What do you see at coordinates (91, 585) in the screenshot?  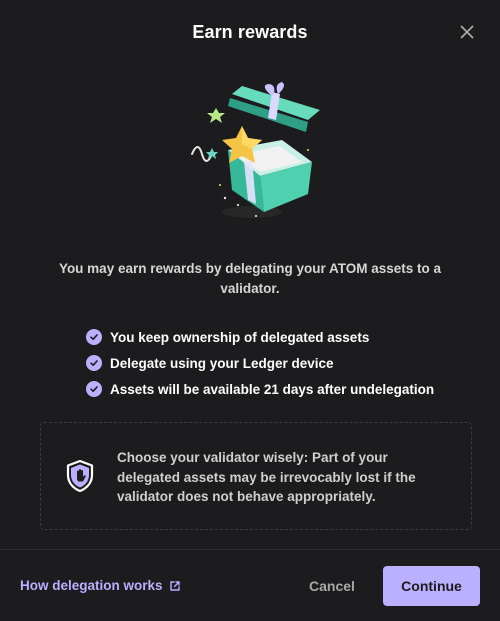 I see `link-label: How delegation works` at bounding box center [91, 585].